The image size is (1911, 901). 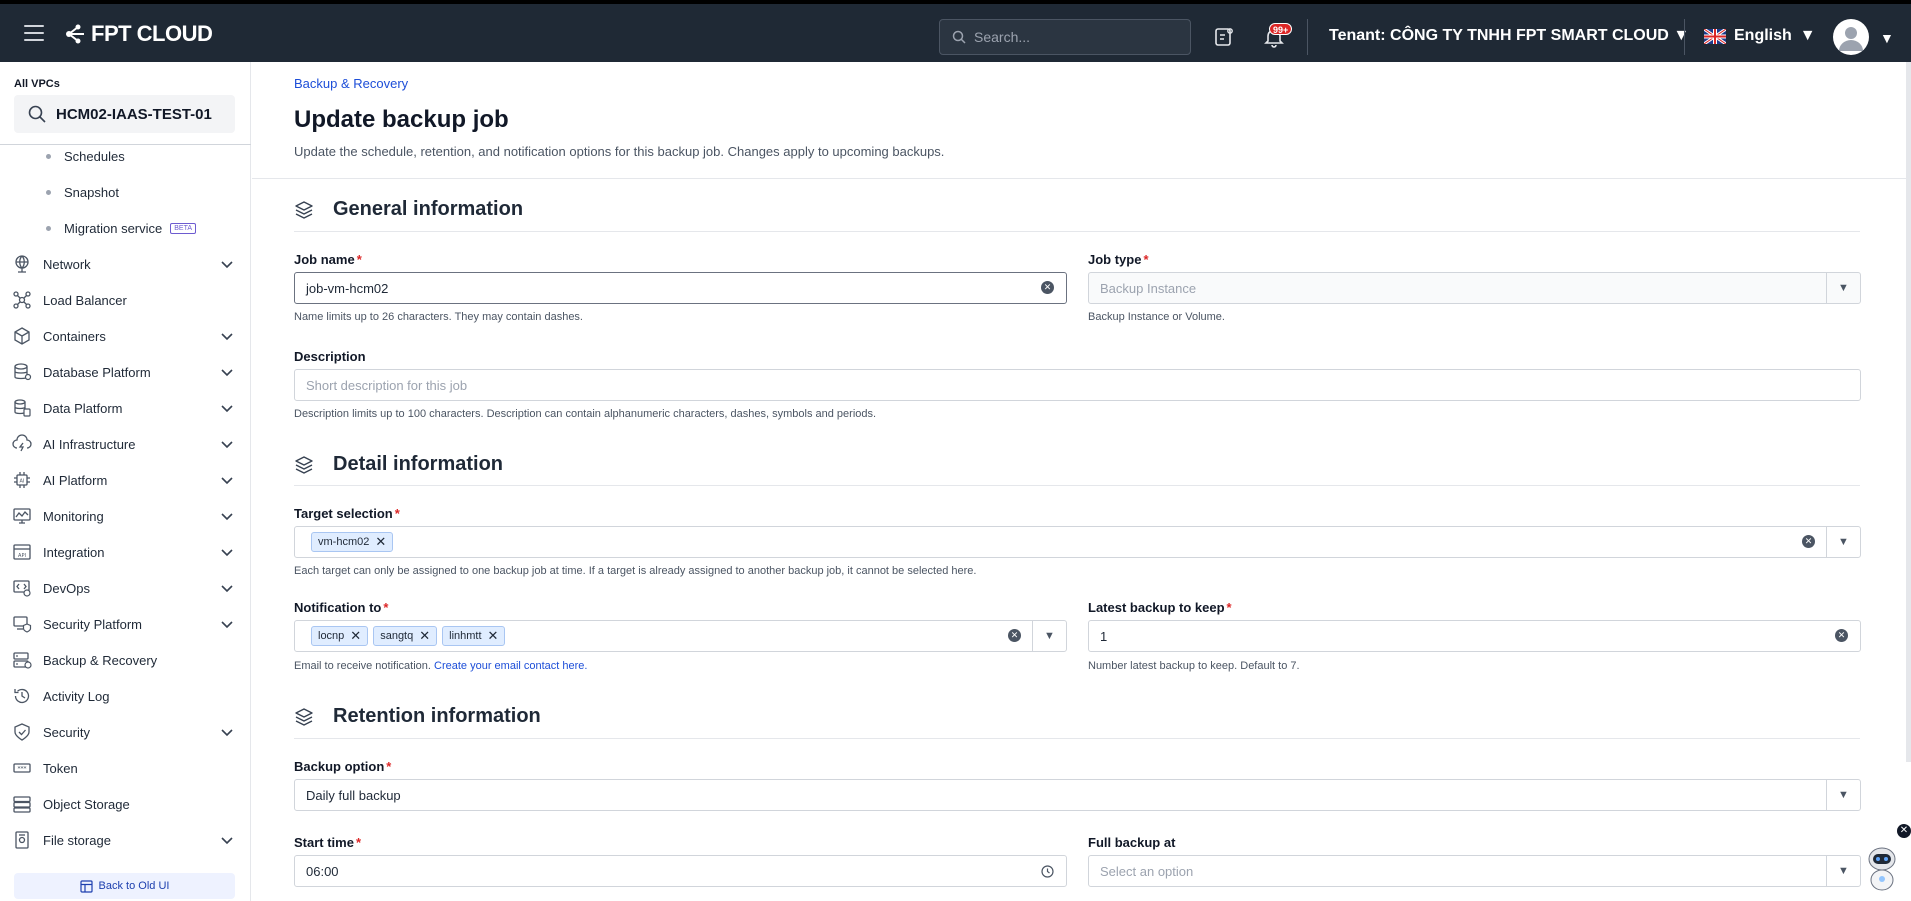 I want to click on shield-icon, so click(x=22, y=732).